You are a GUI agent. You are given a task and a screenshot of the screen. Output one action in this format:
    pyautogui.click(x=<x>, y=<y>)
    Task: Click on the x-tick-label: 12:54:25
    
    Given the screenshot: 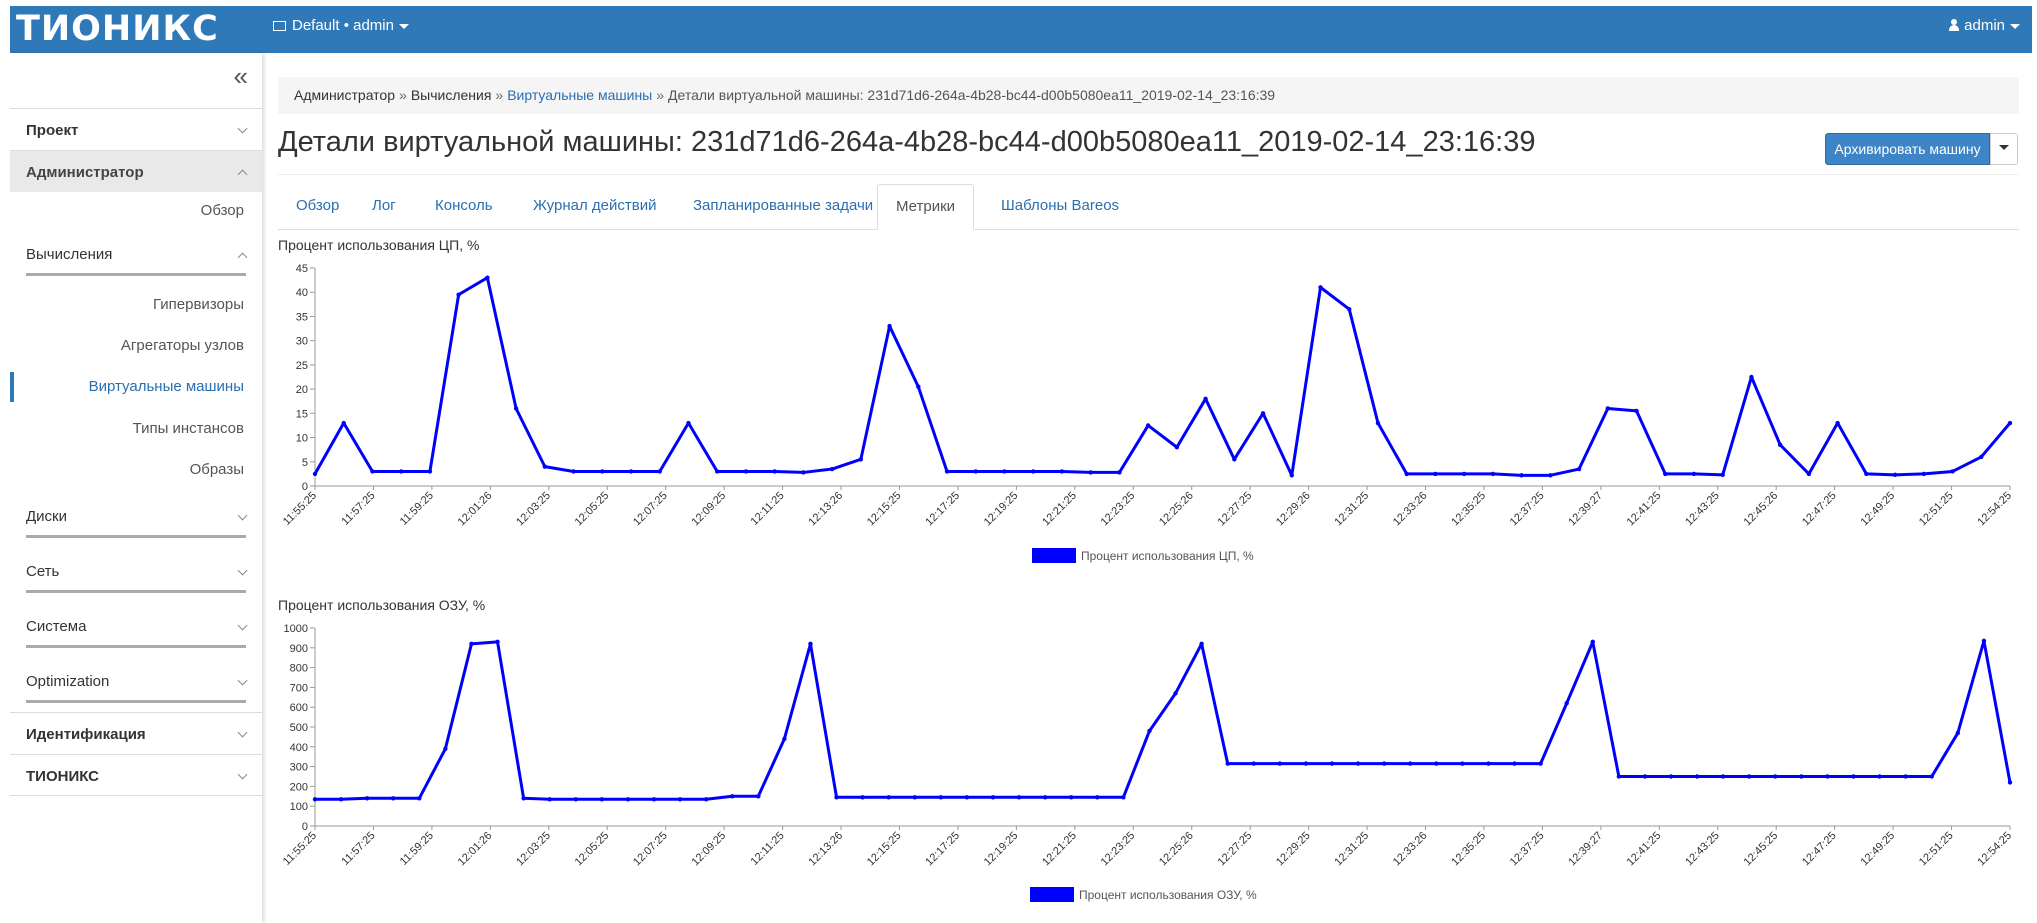 What is the action you would take?
    pyautogui.click(x=1994, y=509)
    